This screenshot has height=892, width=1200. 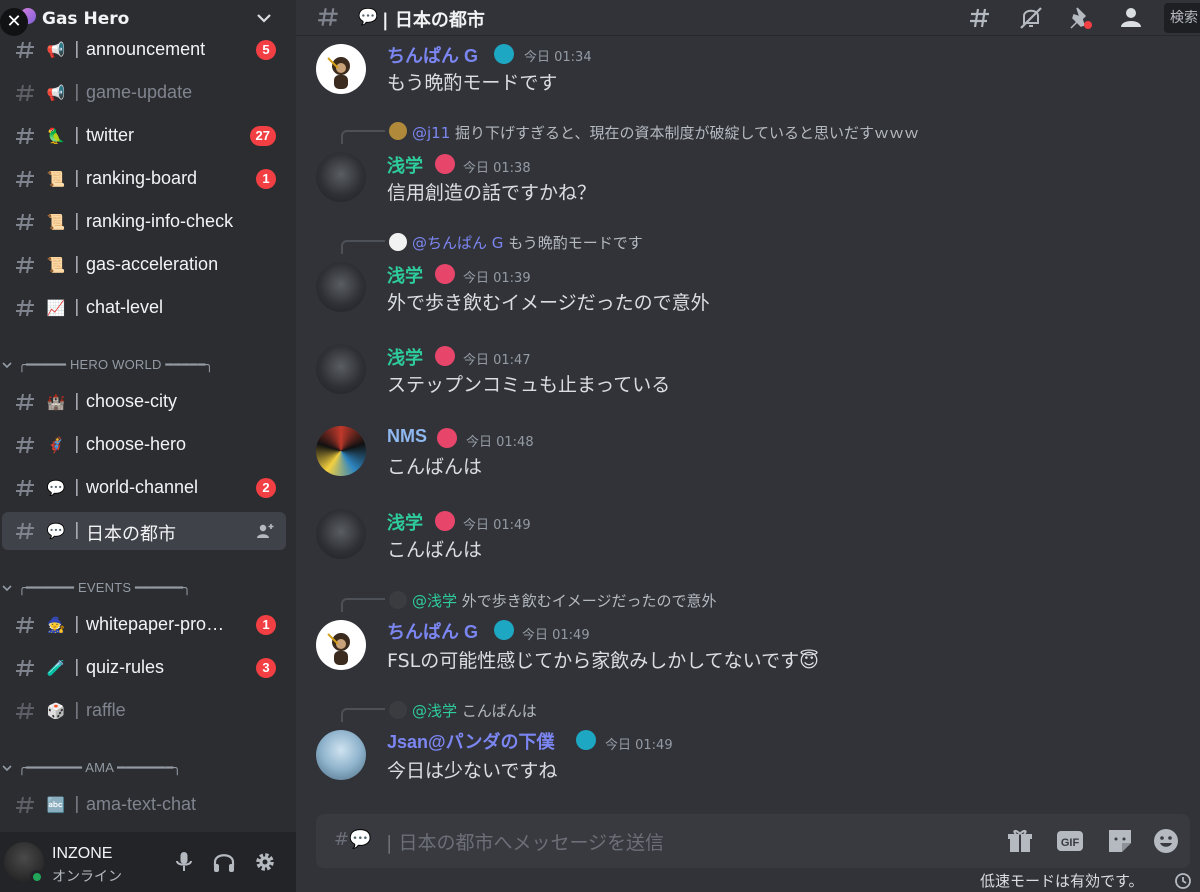 What do you see at coordinates (56, 668) in the screenshot?
I see `test-tube-icon: 🧪` at bounding box center [56, 668].